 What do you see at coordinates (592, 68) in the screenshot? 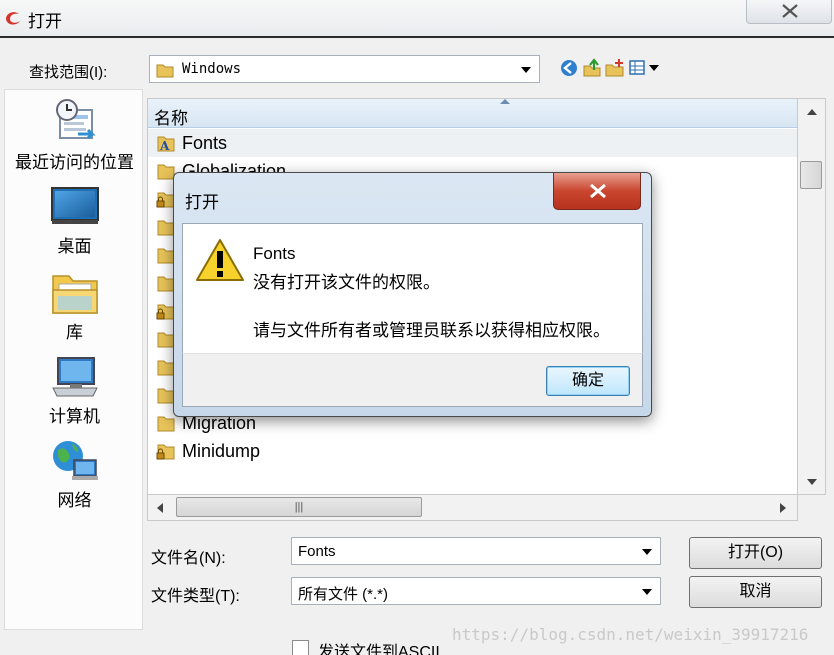
I see `up-folder-icon` at bounding box center [592, 68].